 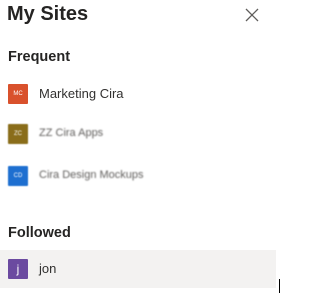 What do you see at coordinates (138, 94) in the screenshot?
I see `site-item-marketing-cira: MC Marketing Cira` at bounding box center [138, 94].